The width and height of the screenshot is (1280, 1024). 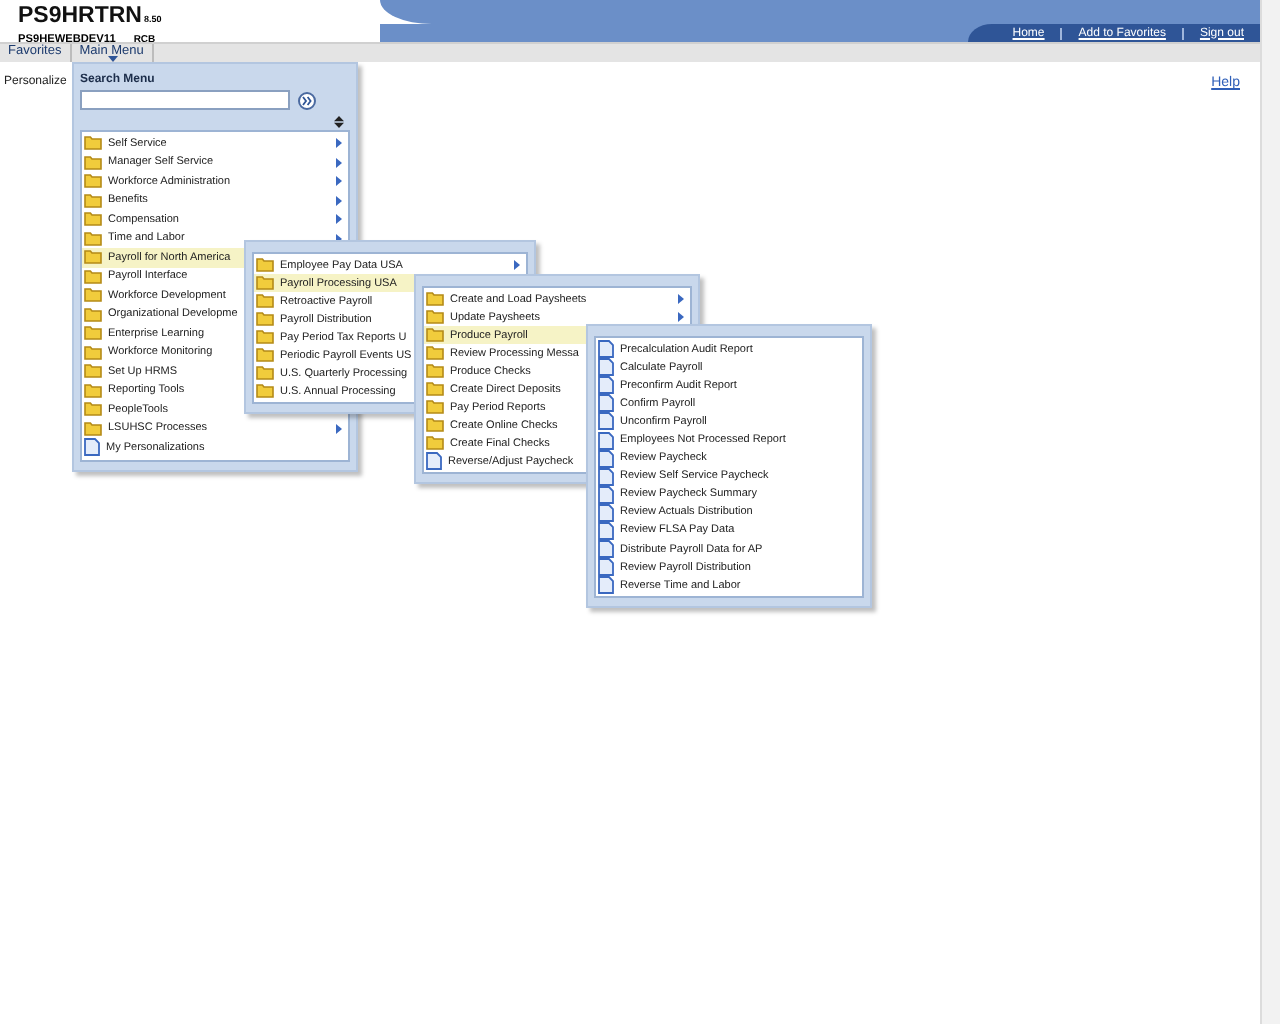 I want to click on search-field, so click(x=185, y=100).